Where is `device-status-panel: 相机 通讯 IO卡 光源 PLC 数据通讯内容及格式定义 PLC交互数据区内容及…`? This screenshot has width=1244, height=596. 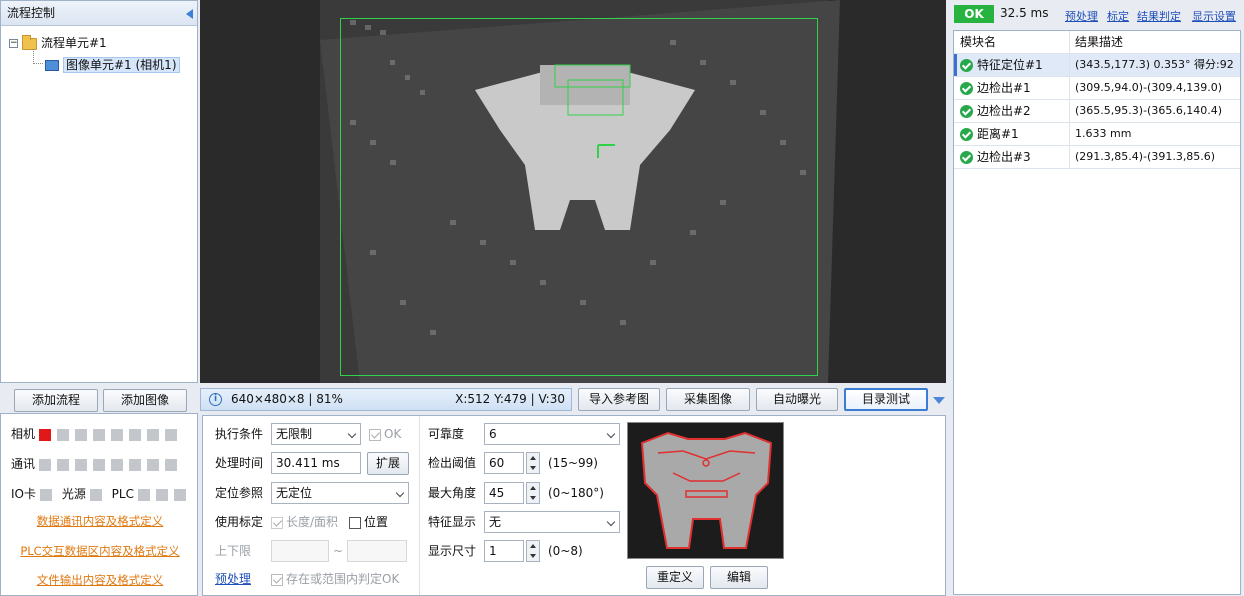
device-status-panel: 相机 通讯 IO卡 光源 PLC 数据通讯内容及格式定义 PLC交互数据区内容及… is located at coordinates (99, 504).